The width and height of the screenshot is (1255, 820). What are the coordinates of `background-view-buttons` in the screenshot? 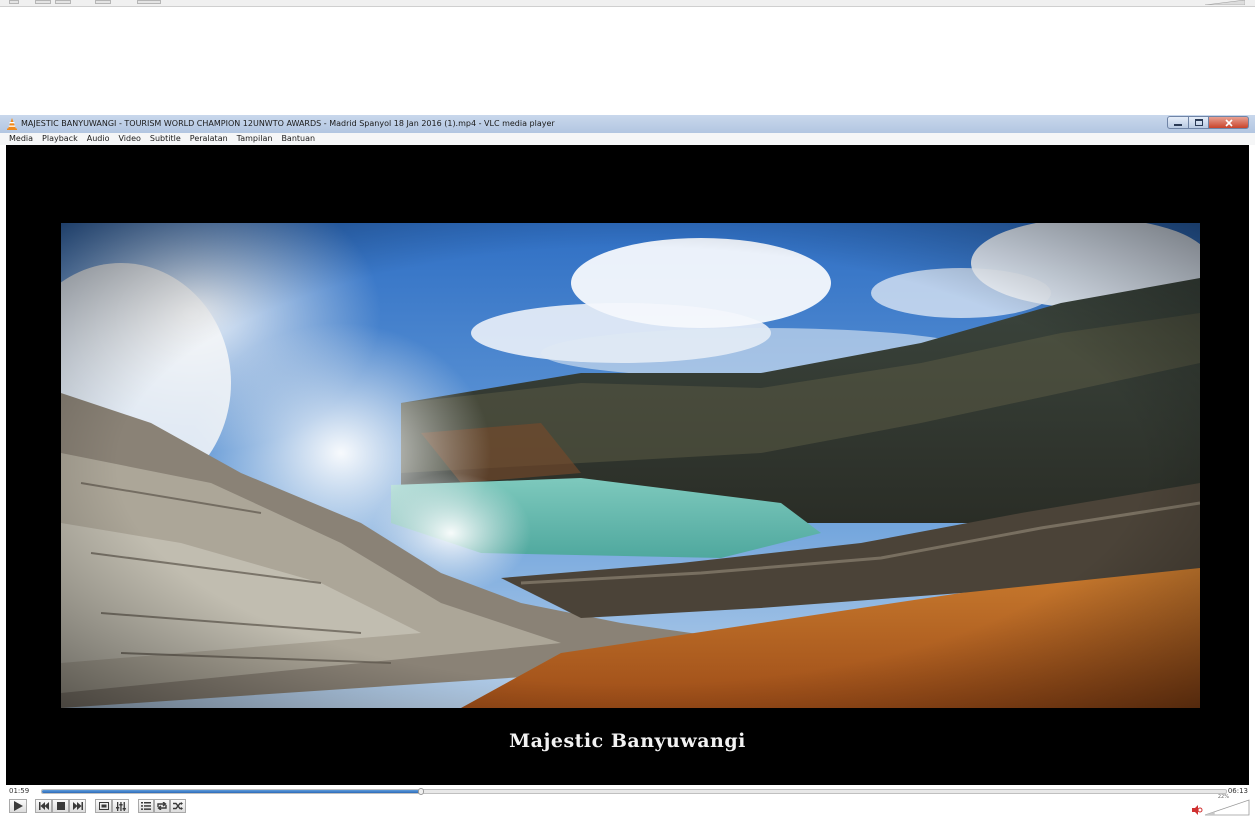 It's located at (103, 2).